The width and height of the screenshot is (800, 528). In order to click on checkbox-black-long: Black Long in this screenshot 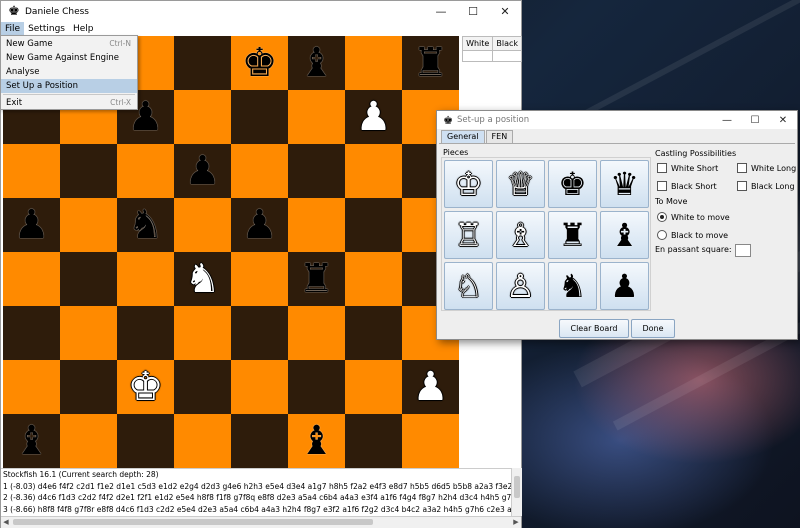, I will do `click(766, 186)`.